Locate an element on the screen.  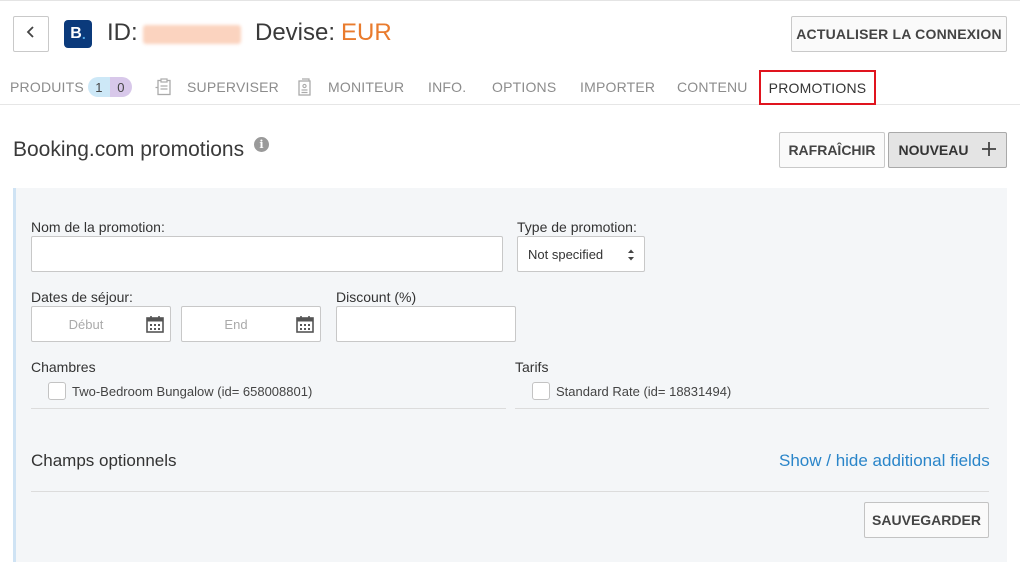
rooms-divider is located at coordinates (268, 408).